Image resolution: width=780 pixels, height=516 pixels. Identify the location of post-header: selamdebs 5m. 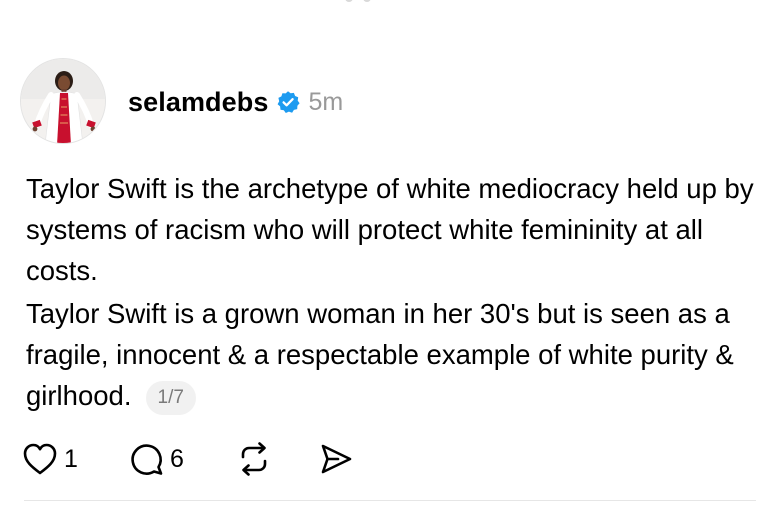
(235, 102).